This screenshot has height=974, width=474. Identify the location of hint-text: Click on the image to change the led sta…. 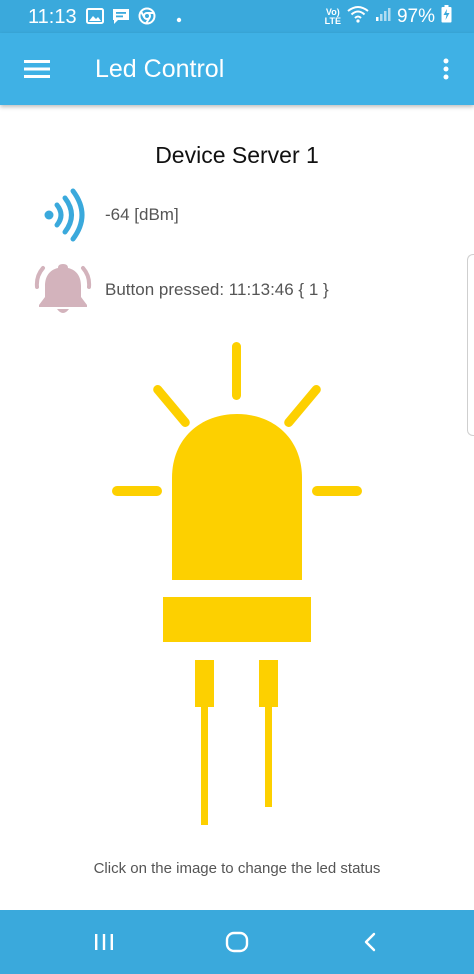
(237, 868).